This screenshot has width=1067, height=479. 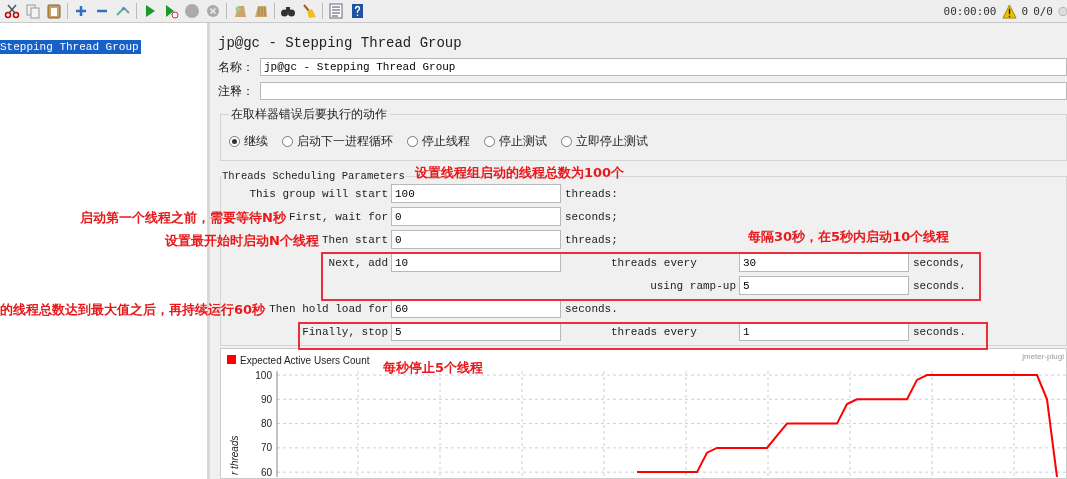 I want to click on radio-option: 立即停止测试, so click(x=604, y=141).